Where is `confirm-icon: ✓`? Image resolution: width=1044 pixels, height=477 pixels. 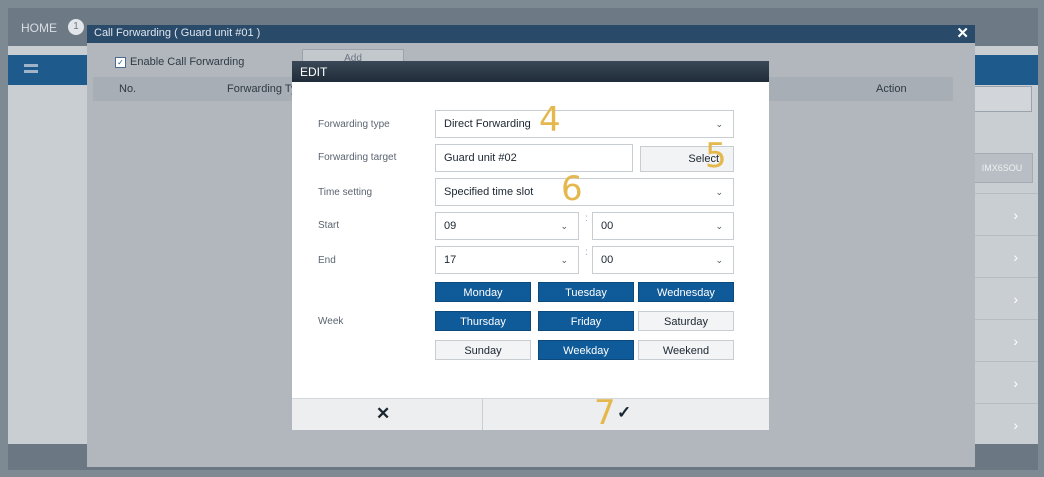
confirm-icon: ✓ is located at coordinates (624, 413).